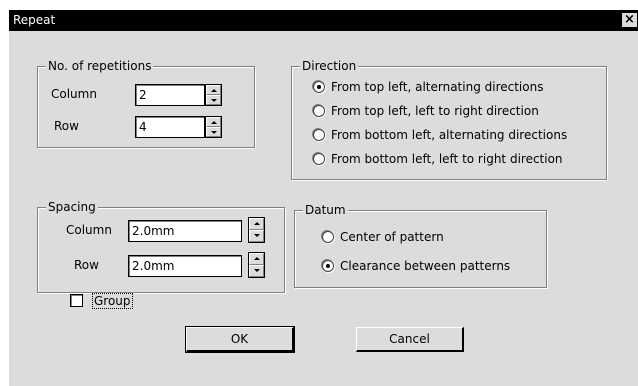 The width and height of the screenshot is (638, 386). I want to click on repetitions-group: No. of repetitions Column 2 Row 4, so click(146, 103).